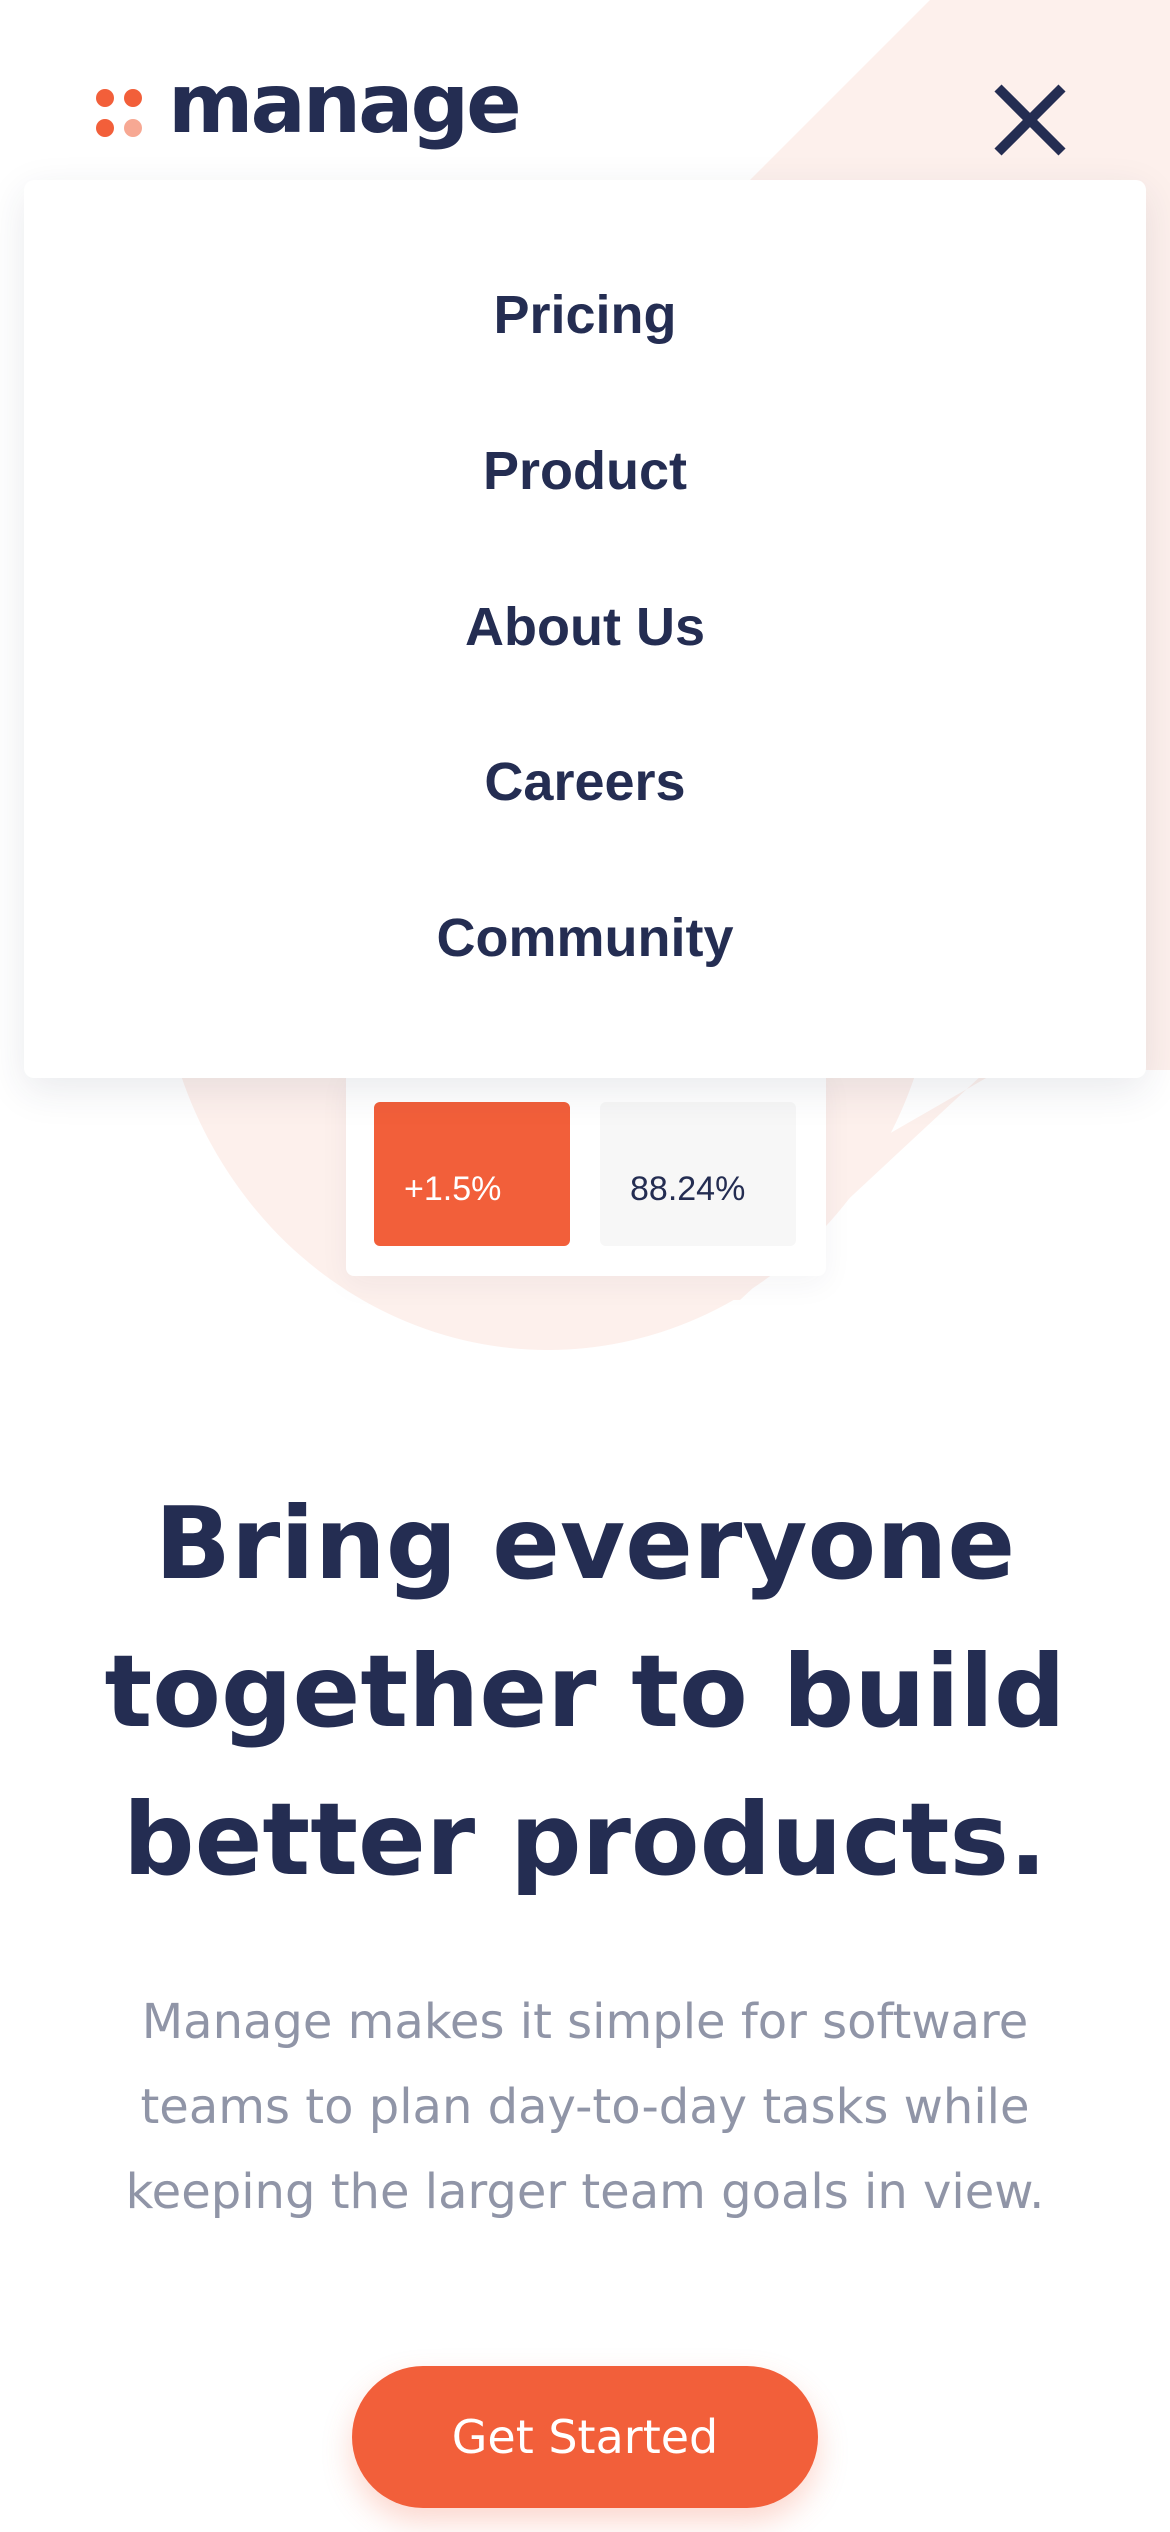  Describe the element at coordinates (585, 2192) in the screenshot. I see `subtext-line: keeping the larger team goals in view.` at that location.